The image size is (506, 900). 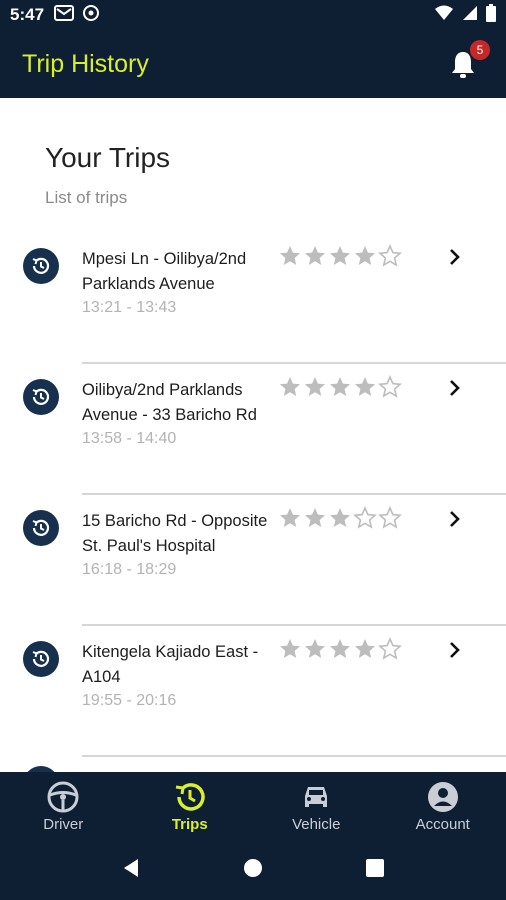 What do you see at coordinates (491, 15) in the screenshot?
I see `battery-icon` at bounding box center [491, 15].